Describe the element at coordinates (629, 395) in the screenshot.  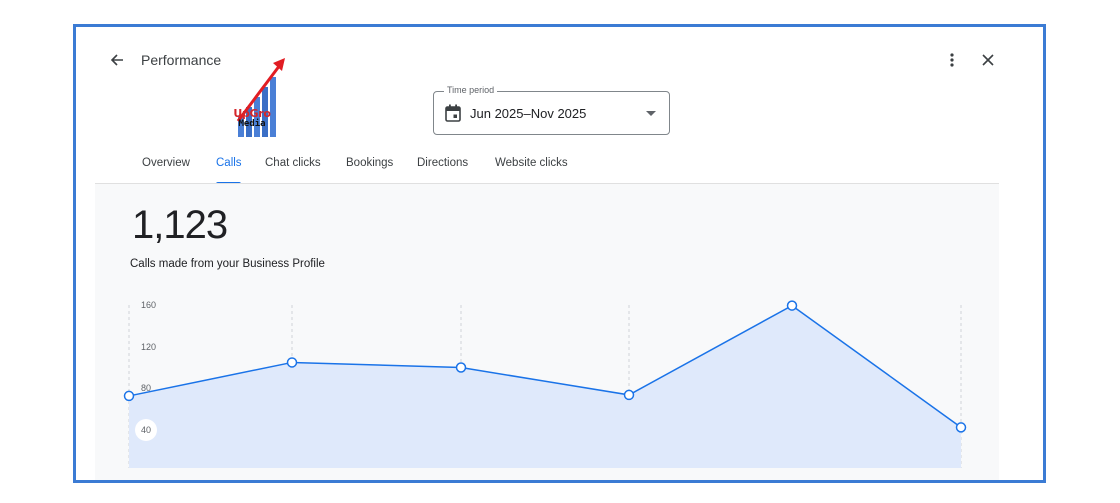
I see `data-point-sep-2025` at that location.